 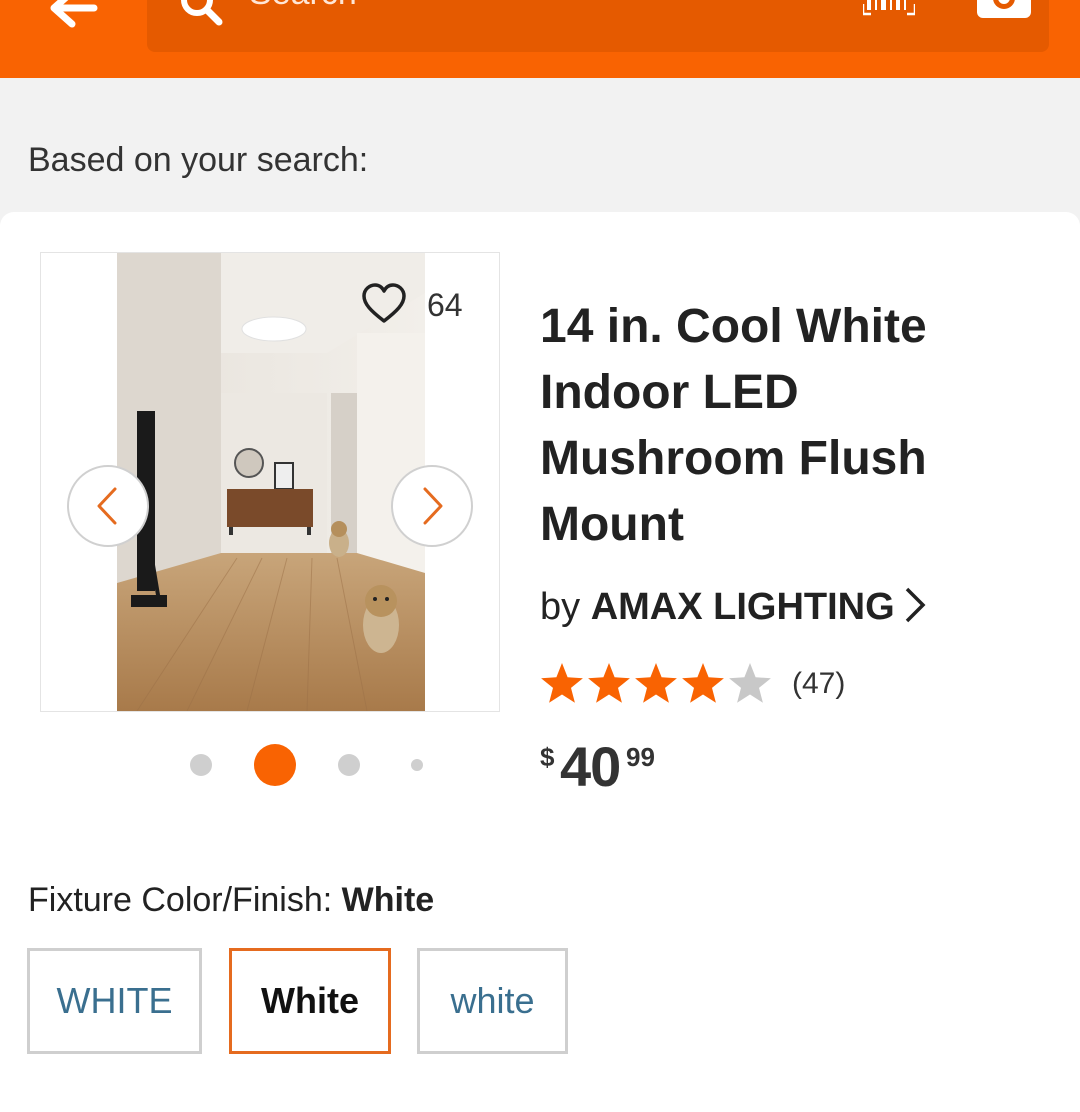 What do you see at coordinates (743, 607) in the screenshot?
I see `brand-name: AMAX LIGHTING` at bounding box center [743, 607].